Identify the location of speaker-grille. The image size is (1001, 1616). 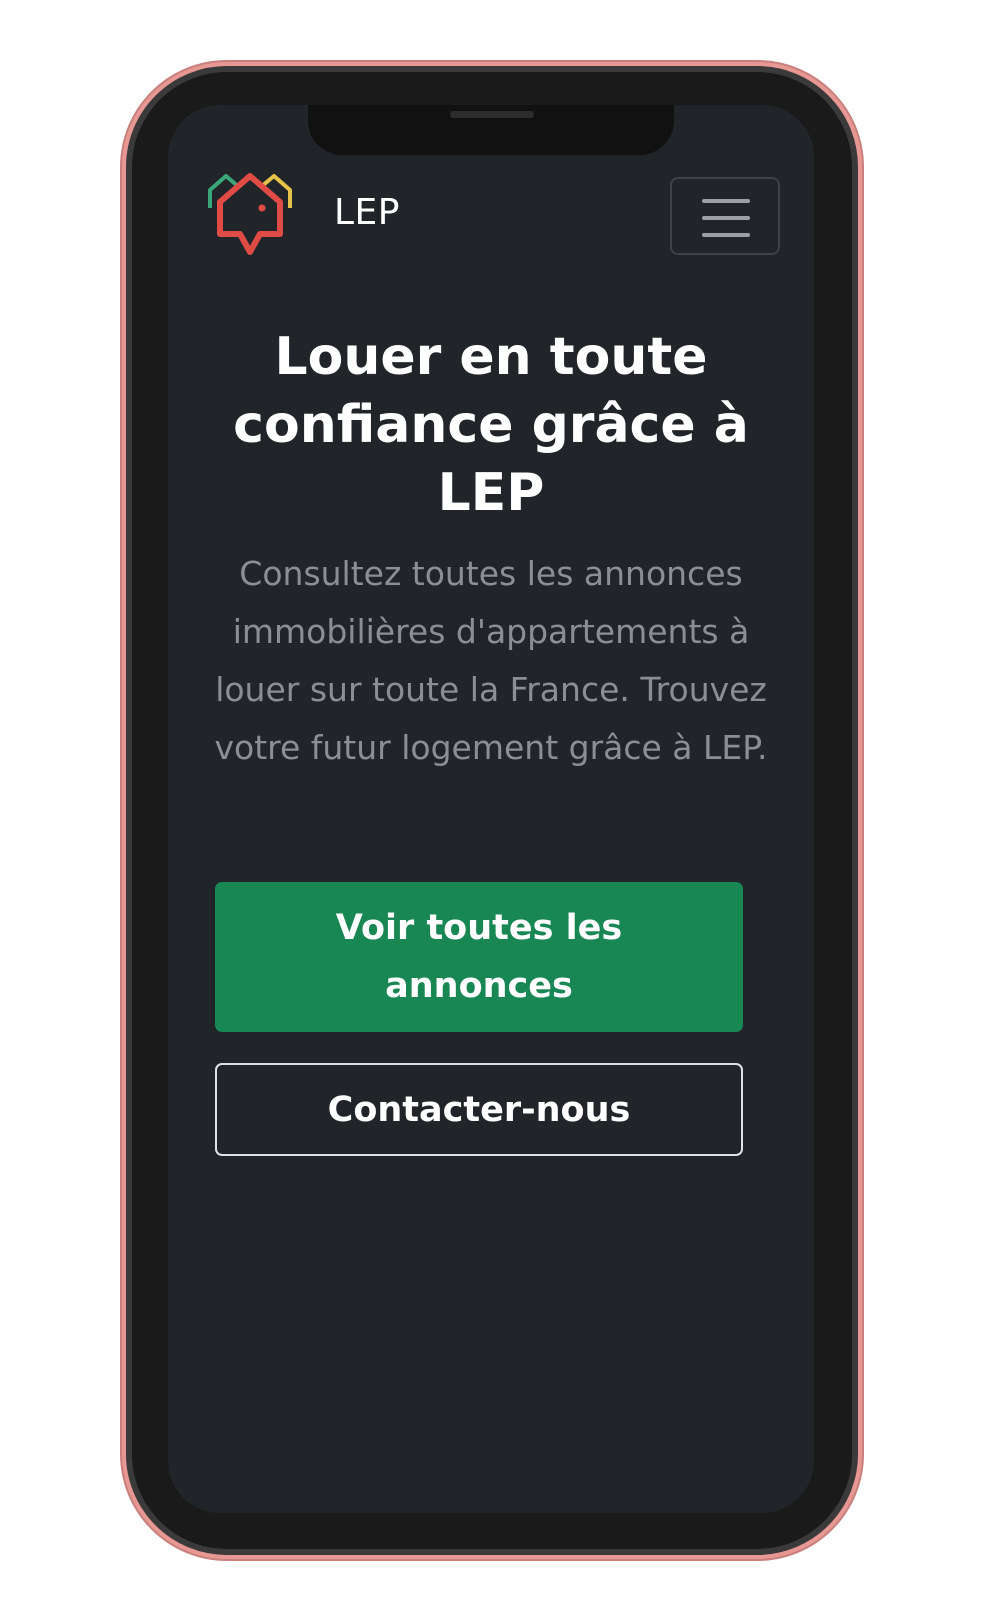
(492, 114).